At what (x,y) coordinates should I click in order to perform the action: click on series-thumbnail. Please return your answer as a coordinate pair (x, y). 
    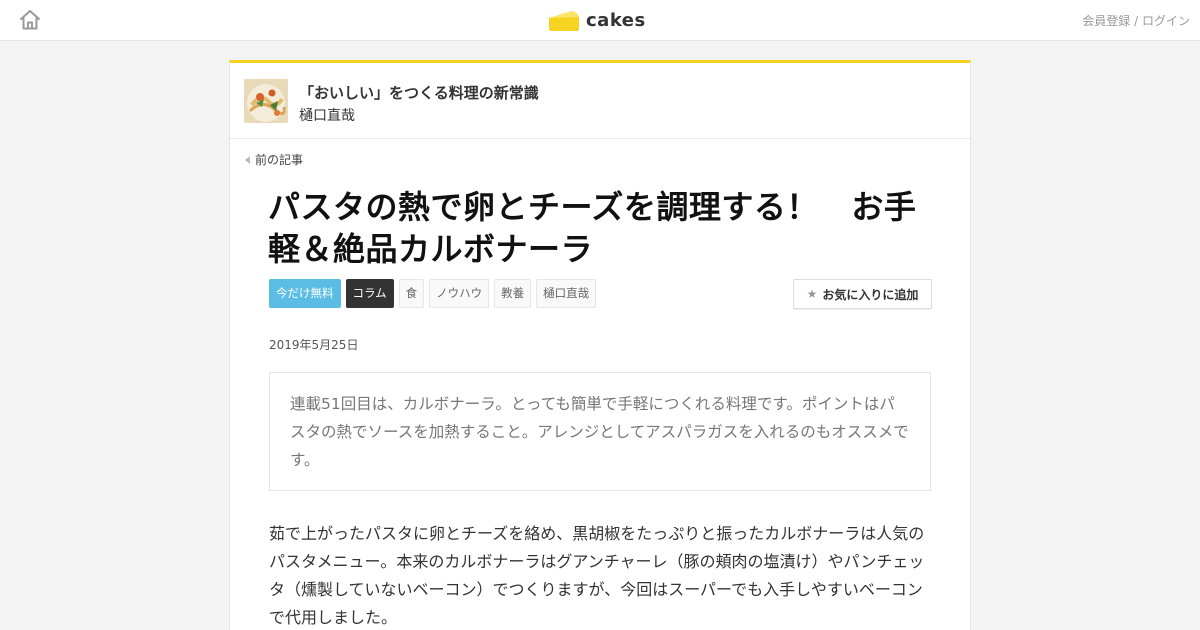
    Looking at the image, I should click on (266, 101).